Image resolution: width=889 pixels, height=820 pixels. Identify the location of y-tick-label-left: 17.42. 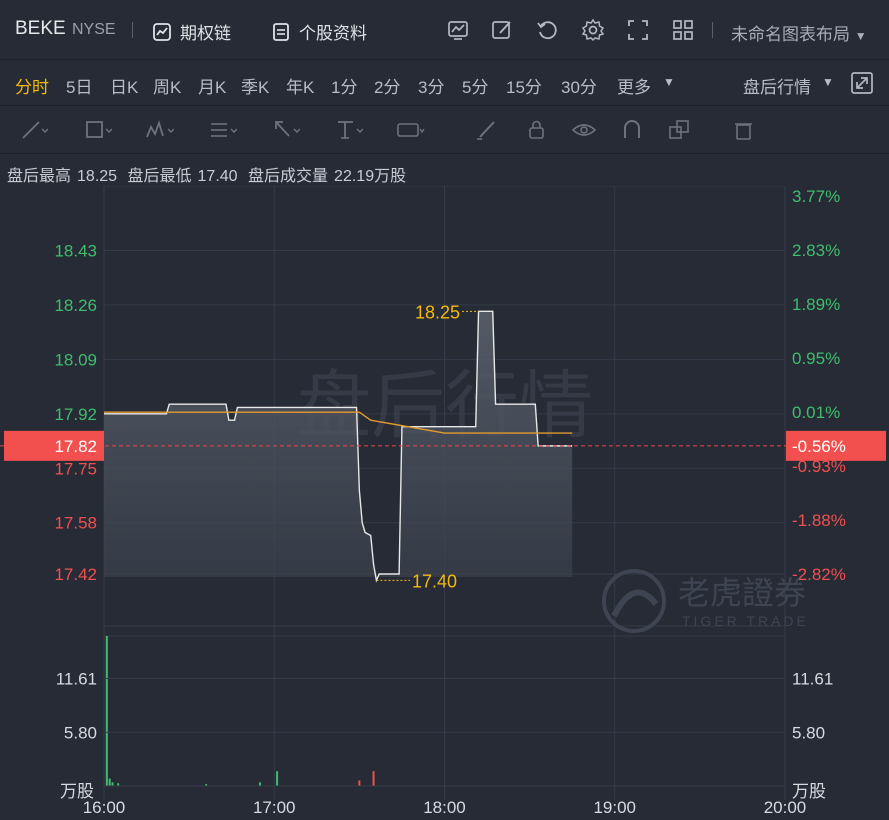
(75, 574).